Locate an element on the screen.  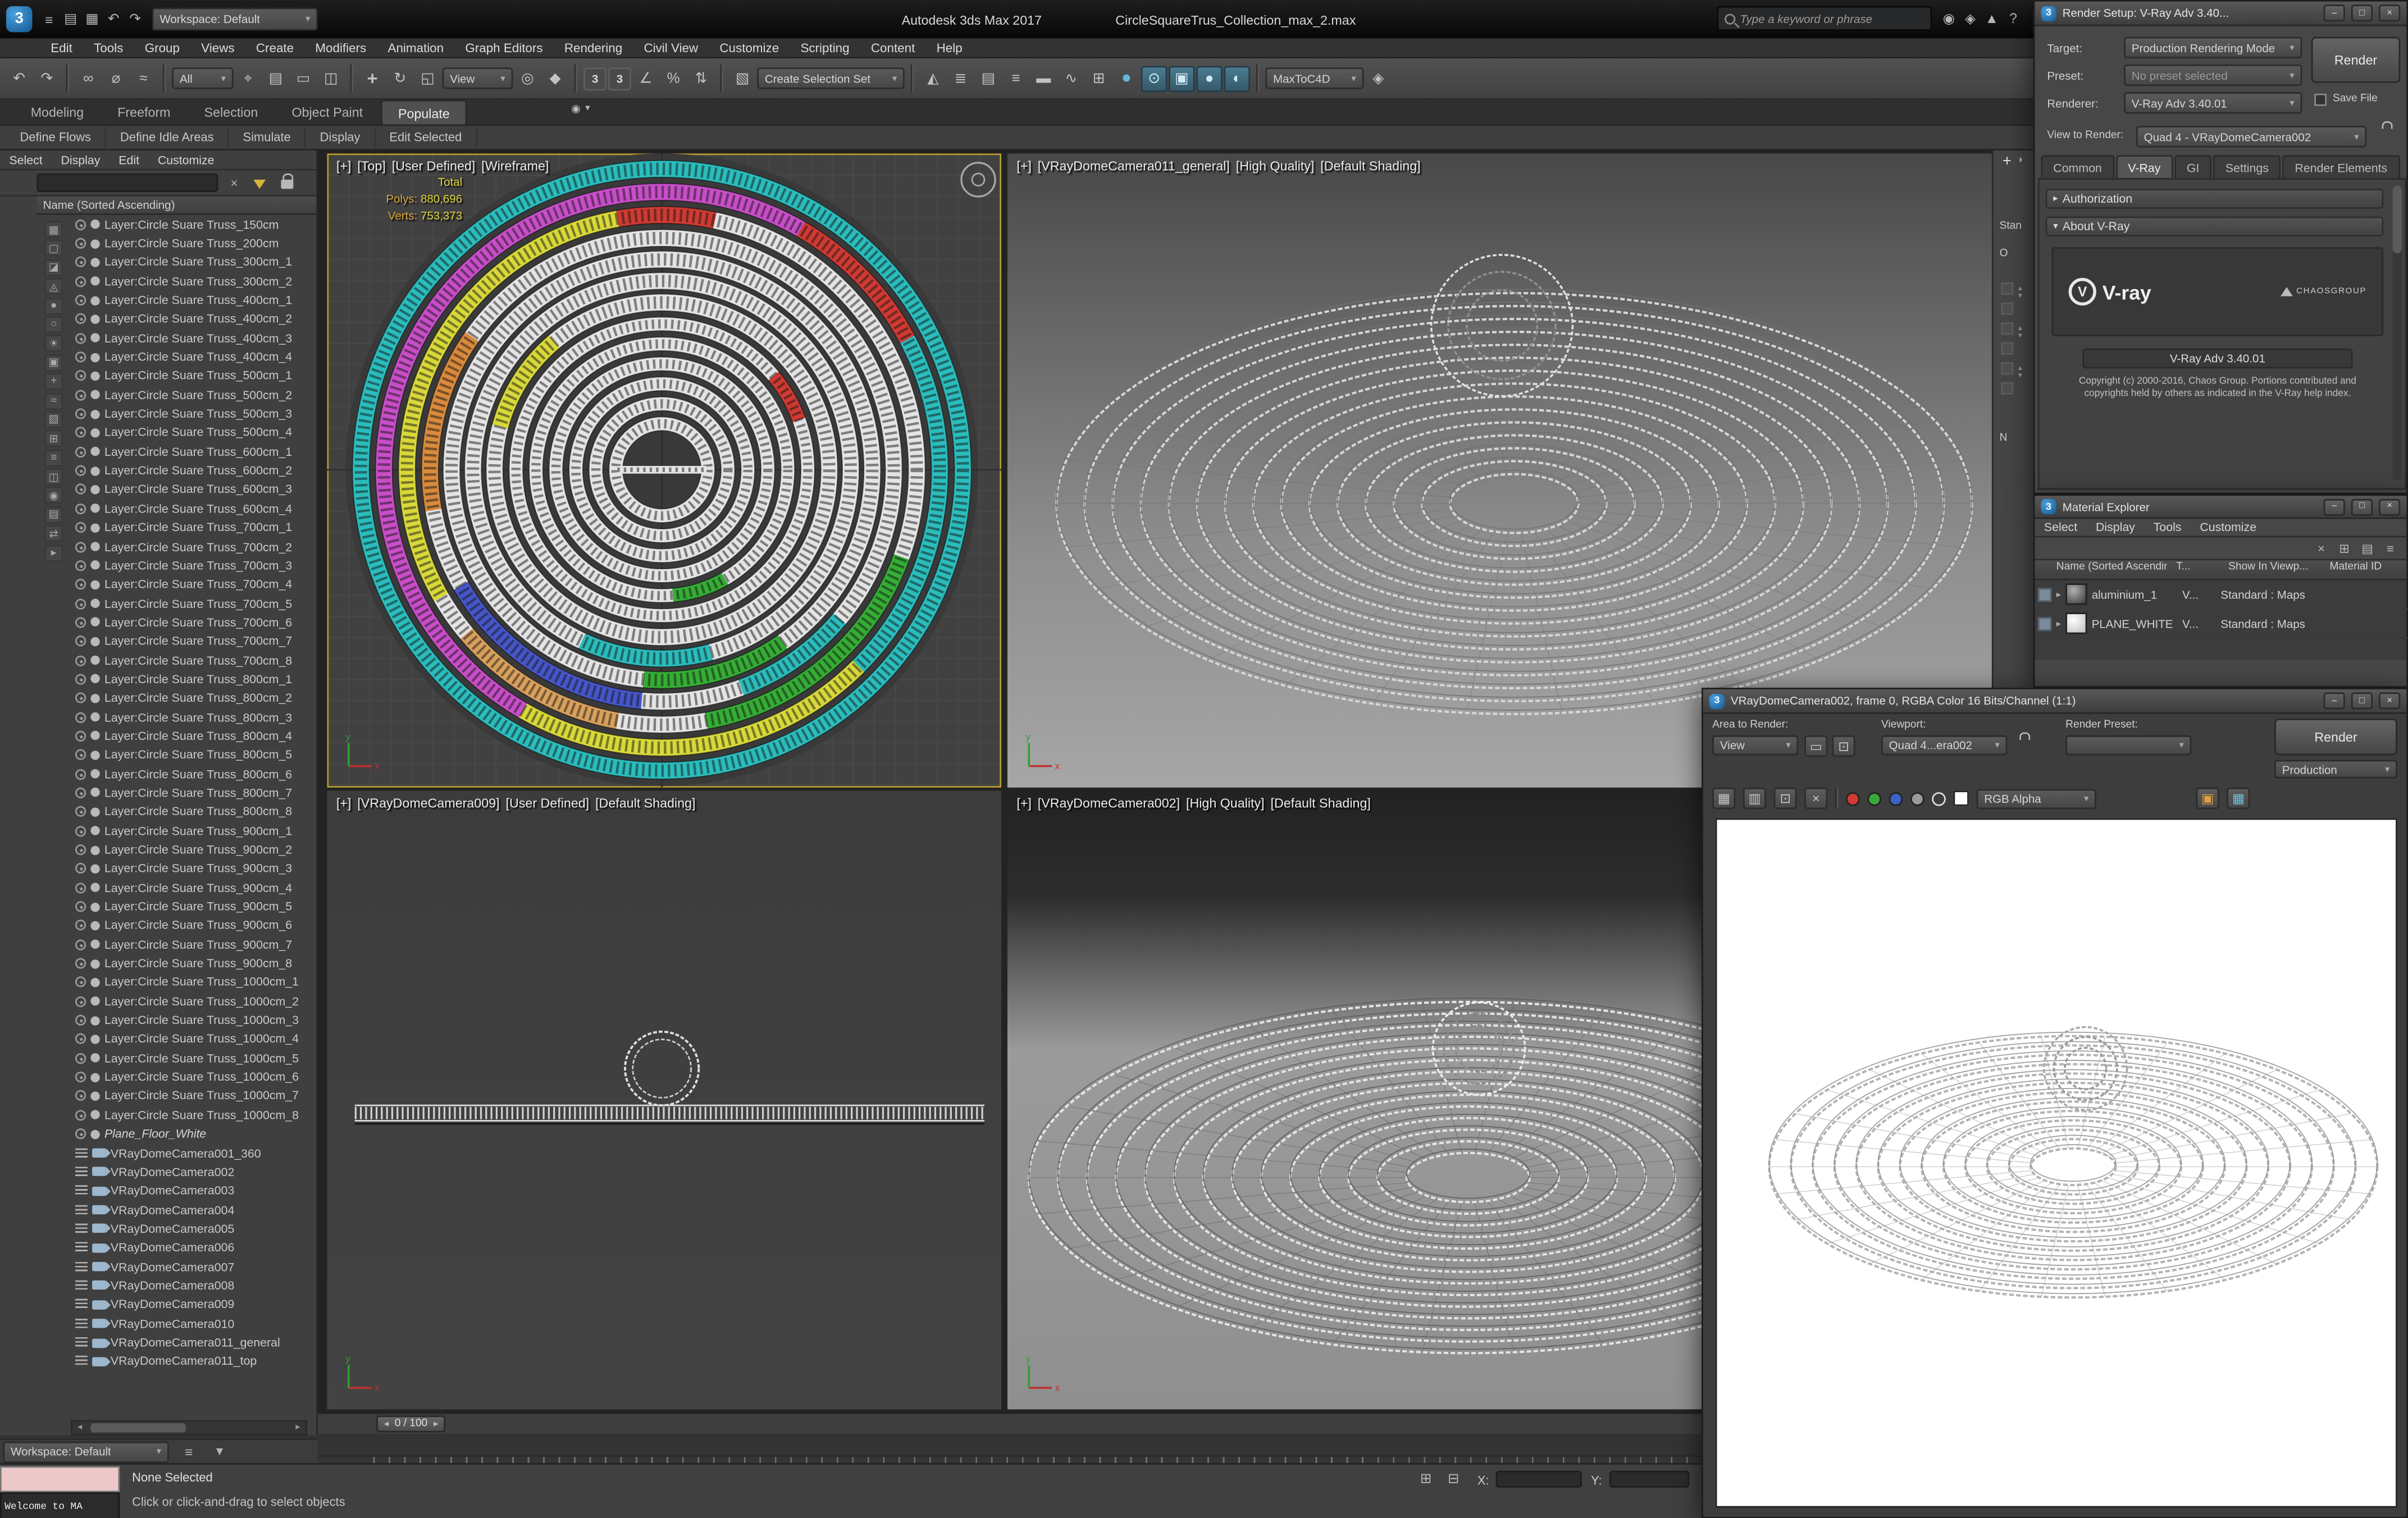
camera-row: VRayDomeCamera011_top is located at coordinates (189, 1361).